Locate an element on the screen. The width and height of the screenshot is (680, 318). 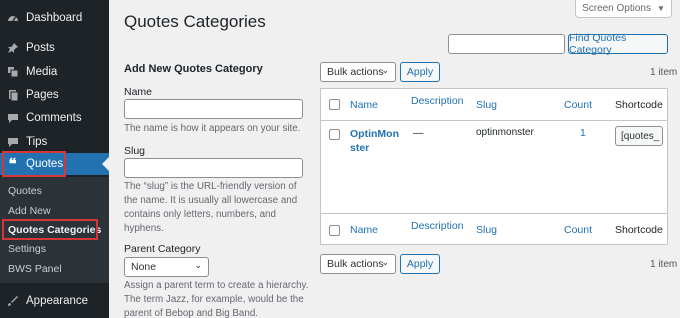
pages-icon is located at coordinates (12, 95).